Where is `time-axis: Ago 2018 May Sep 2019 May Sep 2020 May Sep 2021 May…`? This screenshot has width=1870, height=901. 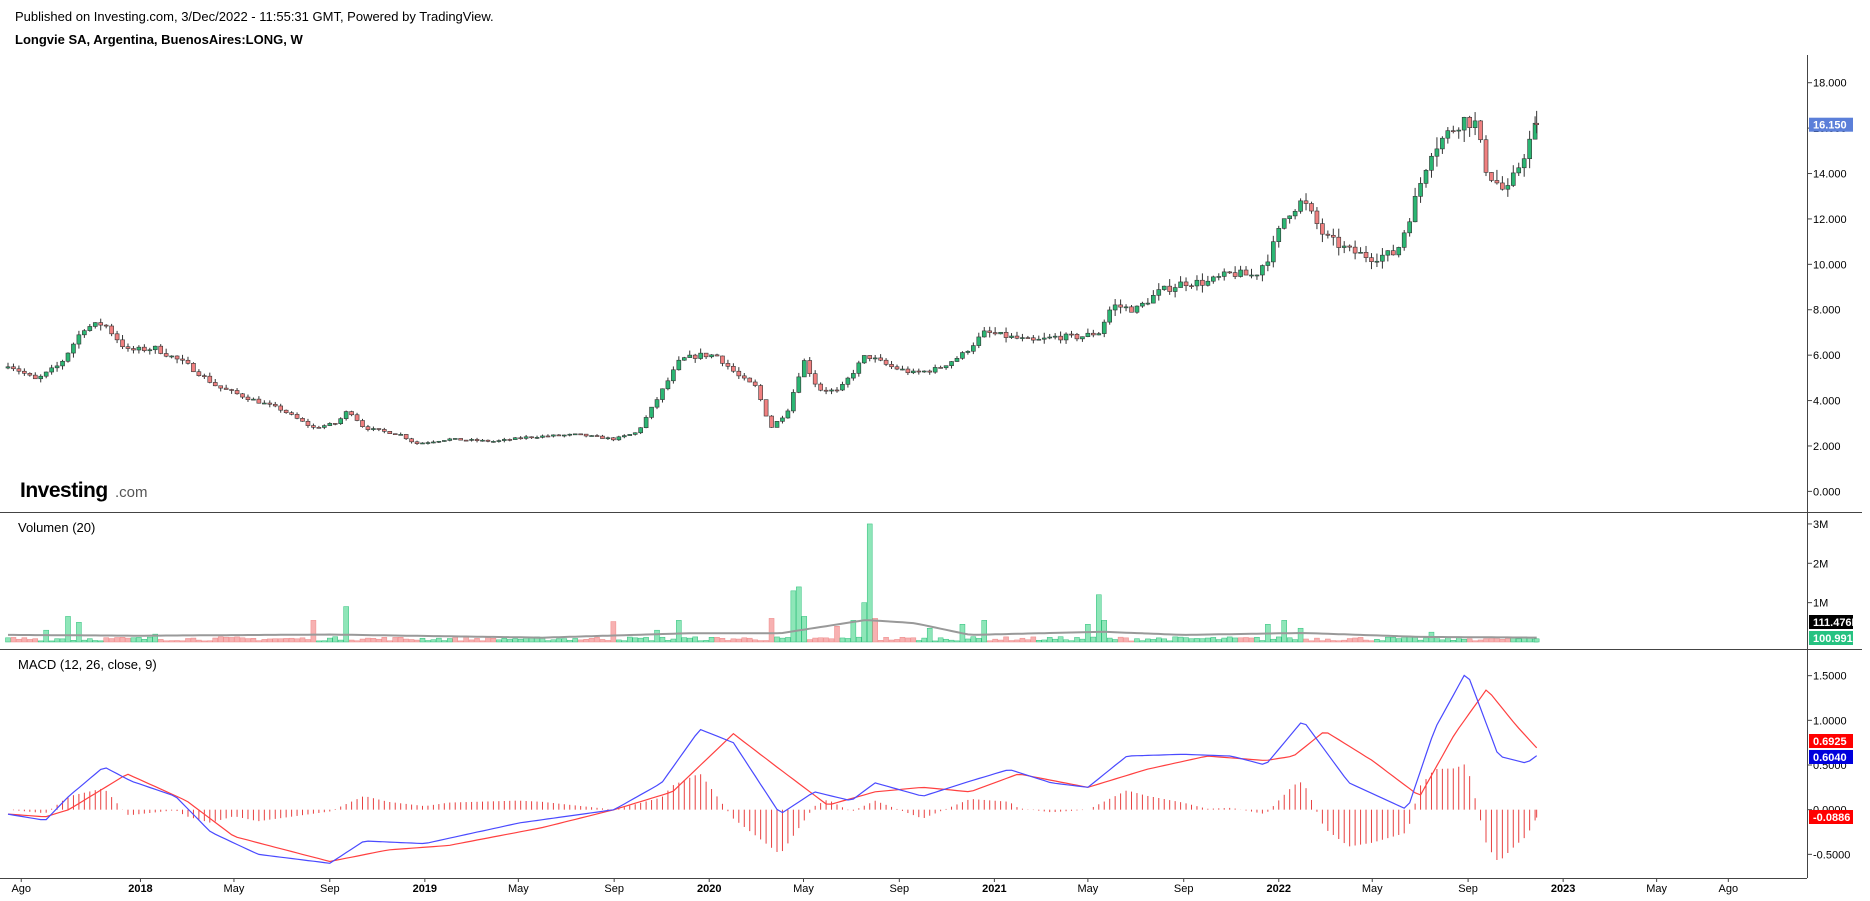
time-axis: Ago 2018 May Sep 2019 May Sep 2020 May Sep 2021 May… is located at coordinates (874, 886).